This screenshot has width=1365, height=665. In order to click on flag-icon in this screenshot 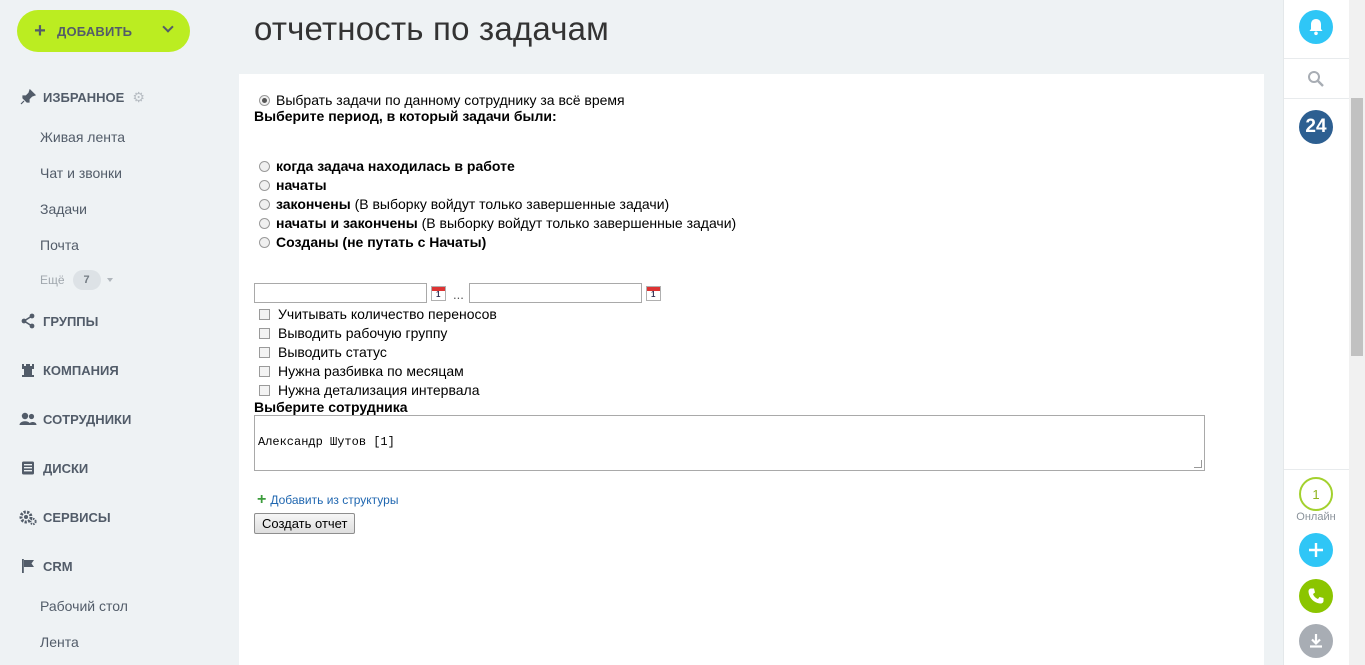, I will do `click(28, 566)`.